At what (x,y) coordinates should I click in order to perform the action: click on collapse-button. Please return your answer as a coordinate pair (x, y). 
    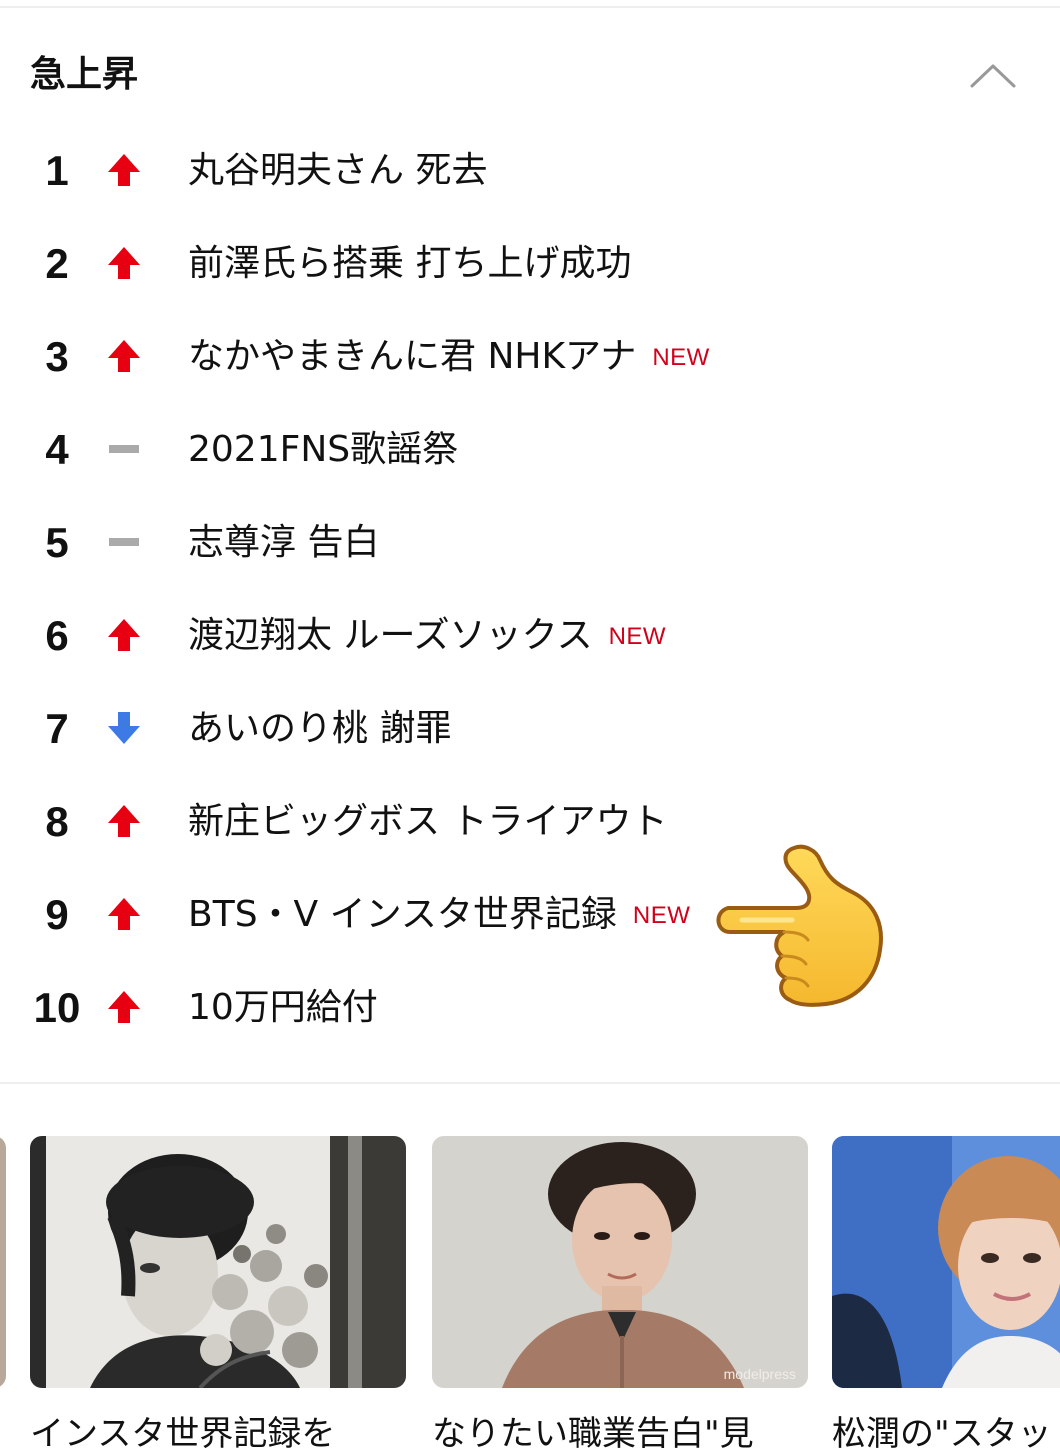
    Looking at the image, I should click on (993, 75).